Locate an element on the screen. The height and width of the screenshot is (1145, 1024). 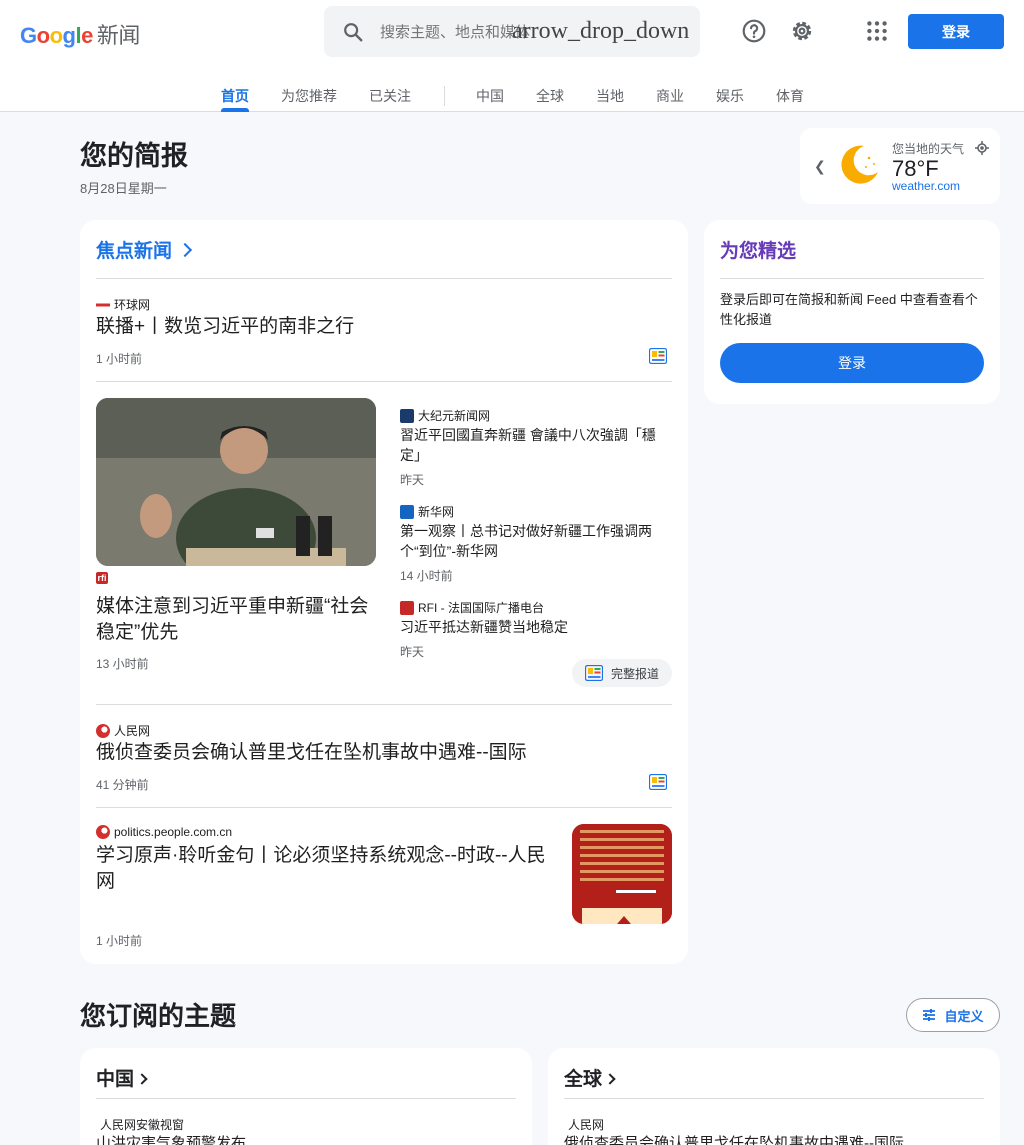
story4-thumbnail is located at coordinates (622, 874).